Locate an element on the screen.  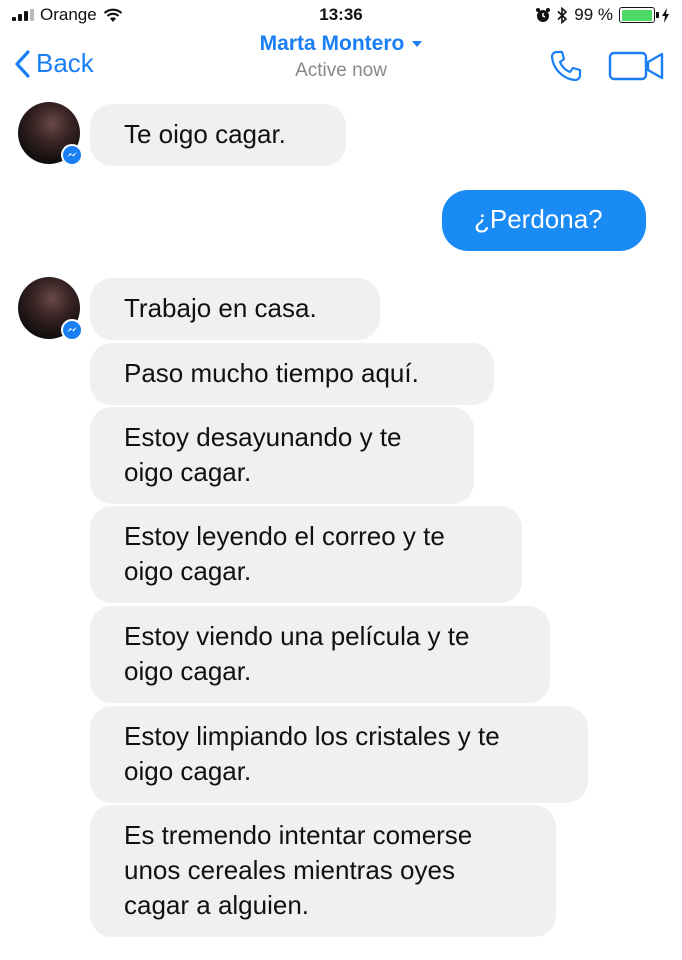
phone-icon is located at coordinates (566, 66).